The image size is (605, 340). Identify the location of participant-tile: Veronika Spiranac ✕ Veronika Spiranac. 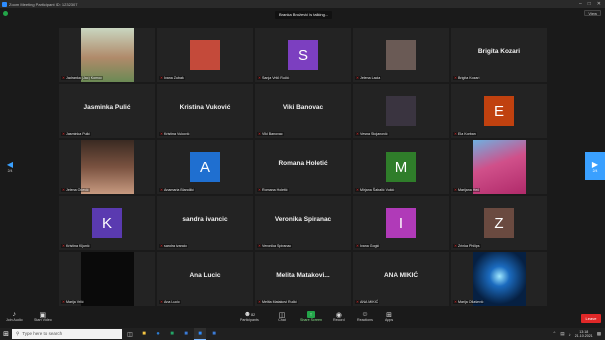
(303, 223).